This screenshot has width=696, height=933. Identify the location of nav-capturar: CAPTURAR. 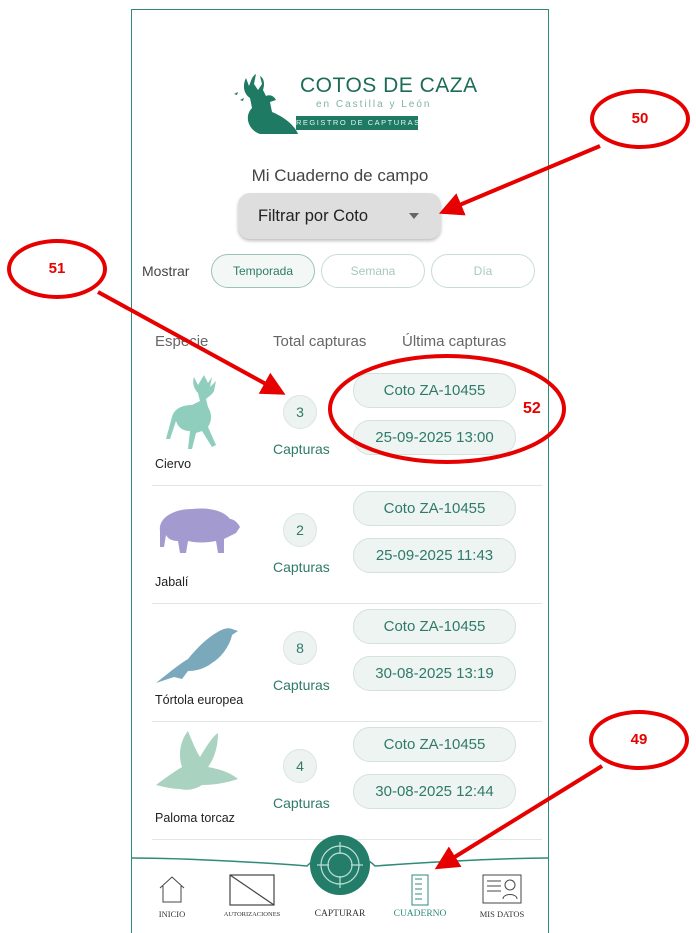
(340, 884).